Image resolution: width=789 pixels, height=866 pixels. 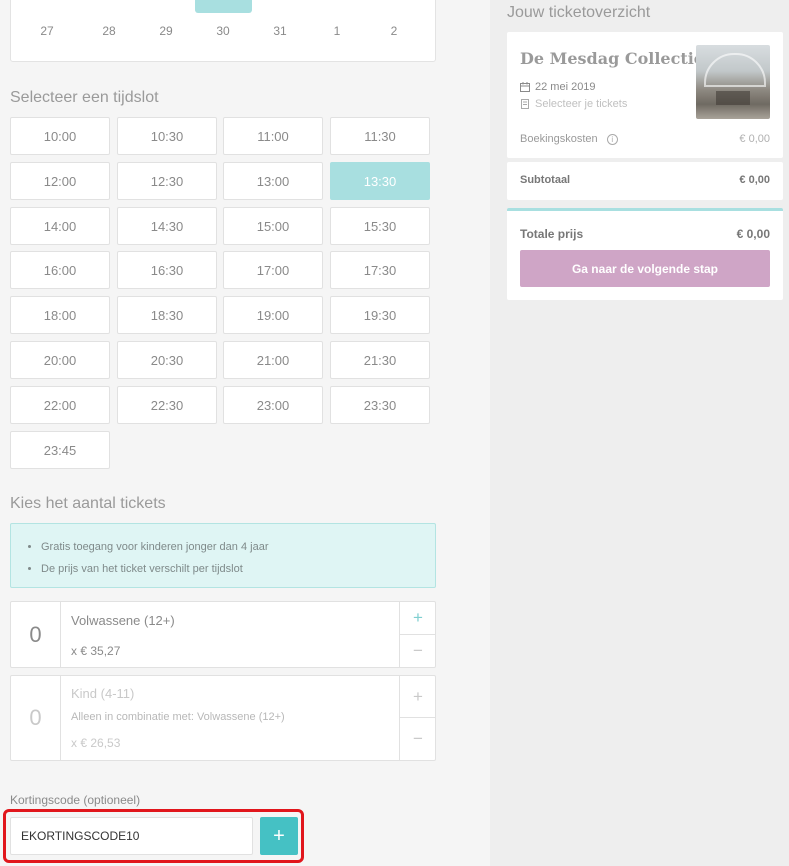 I want to click on subtotal-label: Subtotaal, so click(x=545, y=180).